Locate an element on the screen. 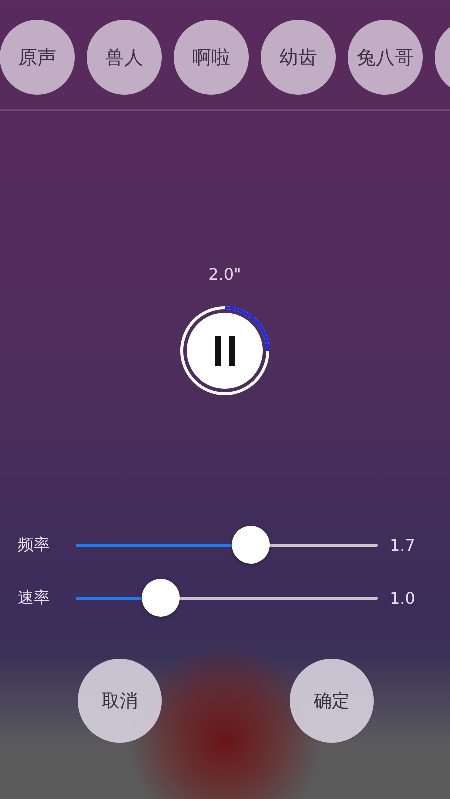  slider-value: 1.0 is located at coordinates (403, 598).